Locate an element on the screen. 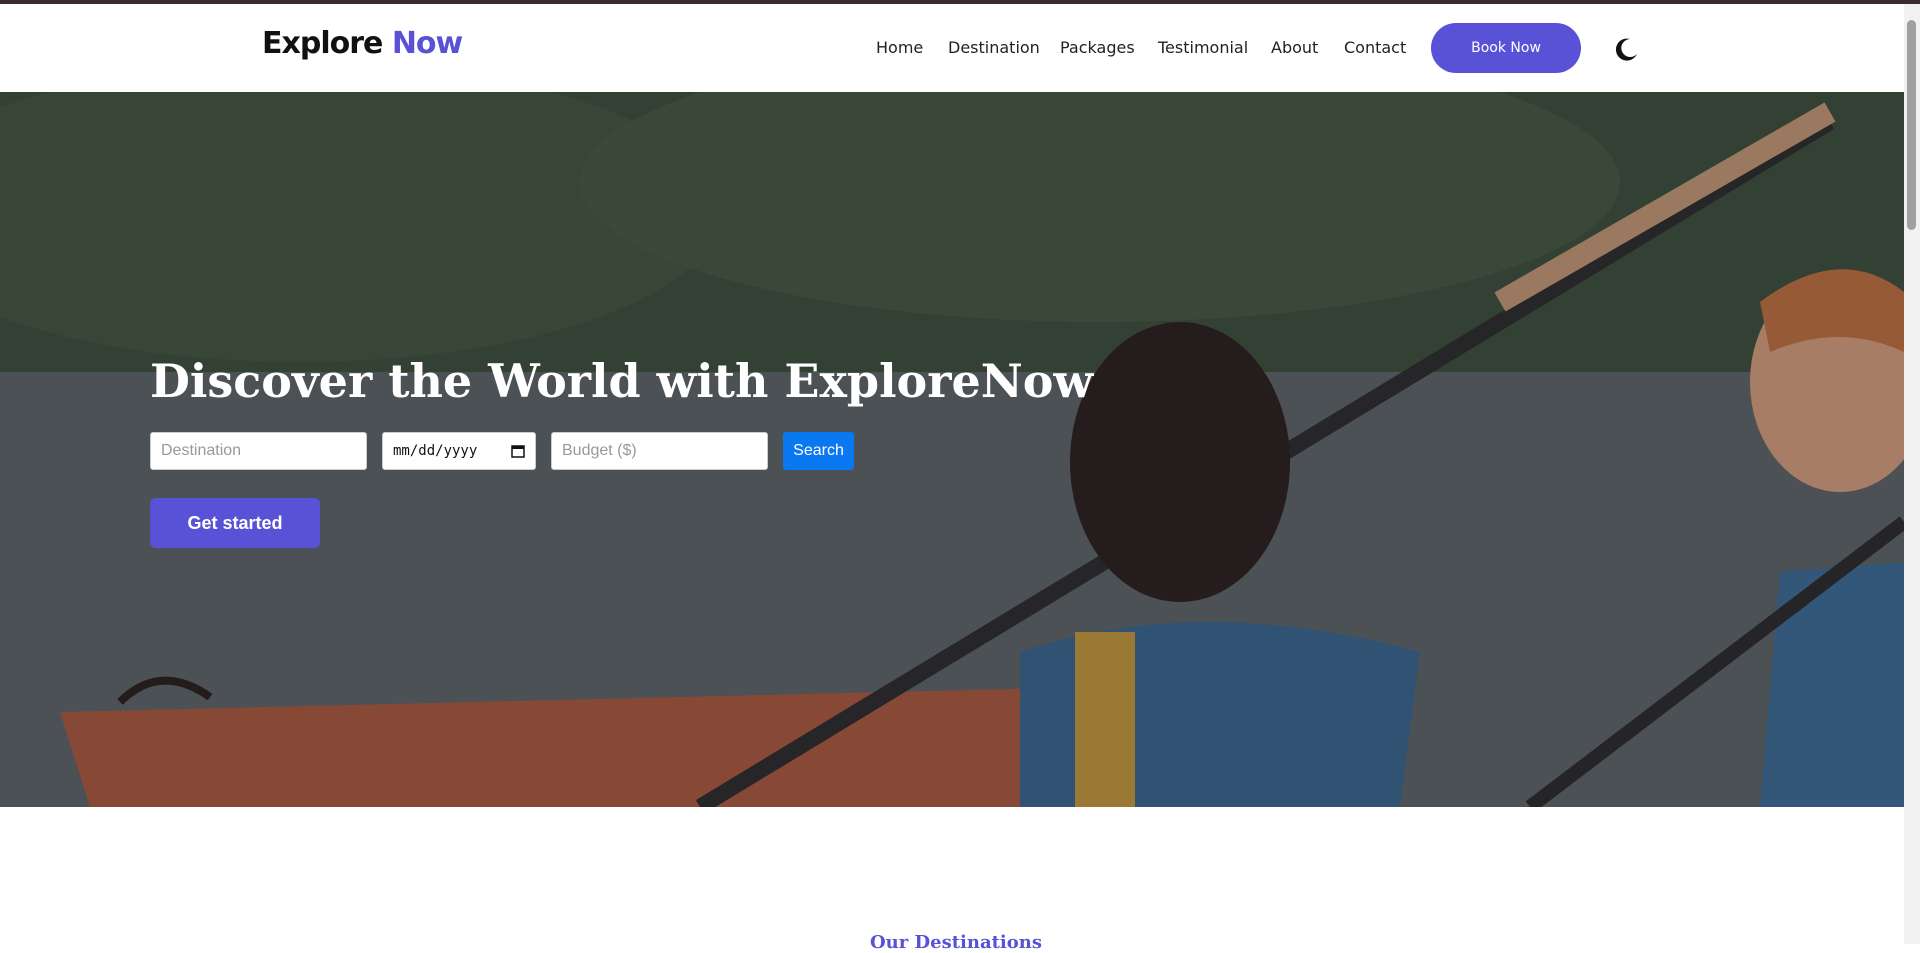 This screenshot has height=953, width=1920. search-button: Search is located at coordinates (818, 451).